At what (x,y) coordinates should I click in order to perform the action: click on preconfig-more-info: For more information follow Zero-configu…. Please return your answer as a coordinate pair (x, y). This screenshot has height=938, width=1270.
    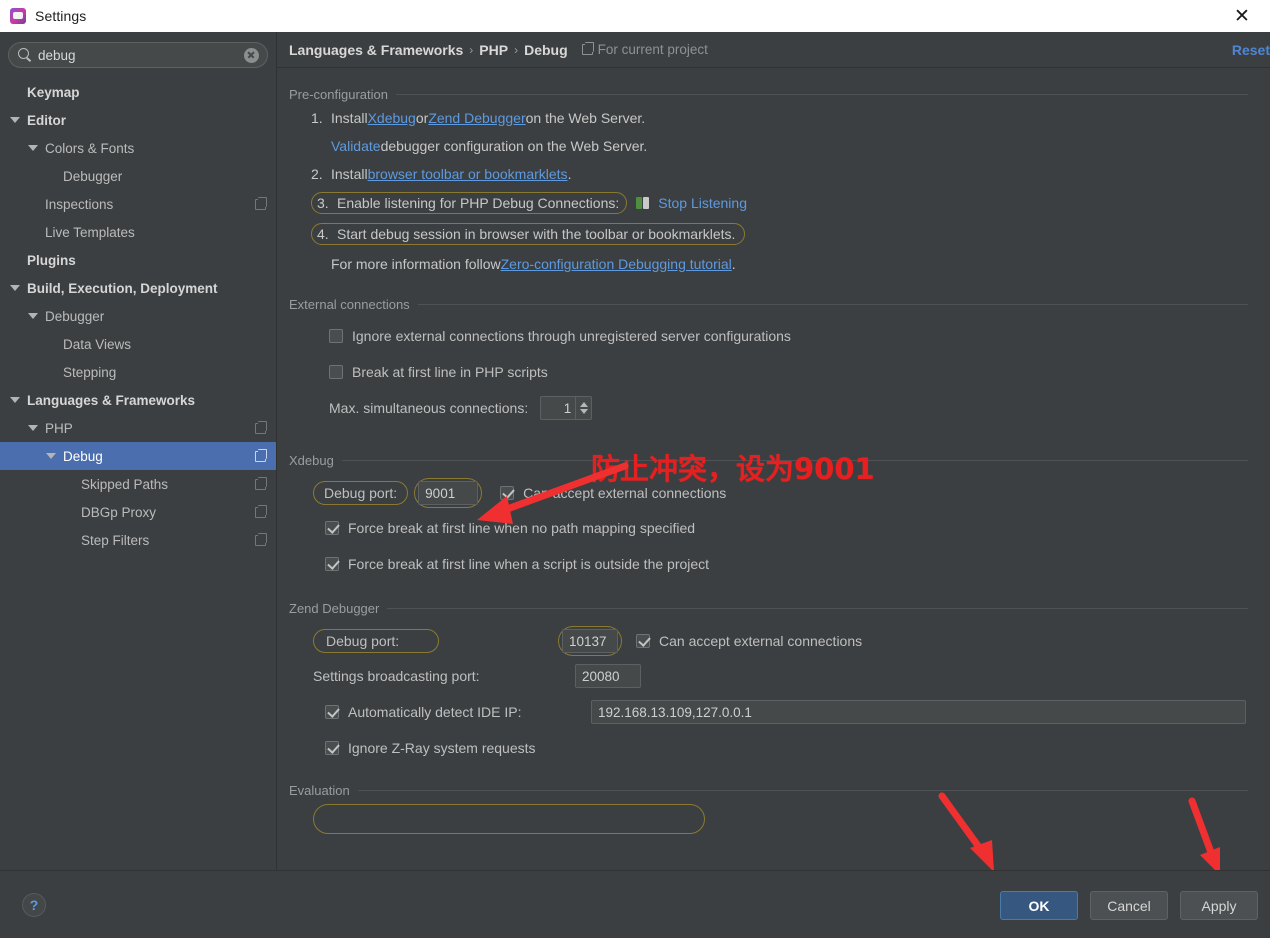
    Looking at the image, I should click on (790, 264).